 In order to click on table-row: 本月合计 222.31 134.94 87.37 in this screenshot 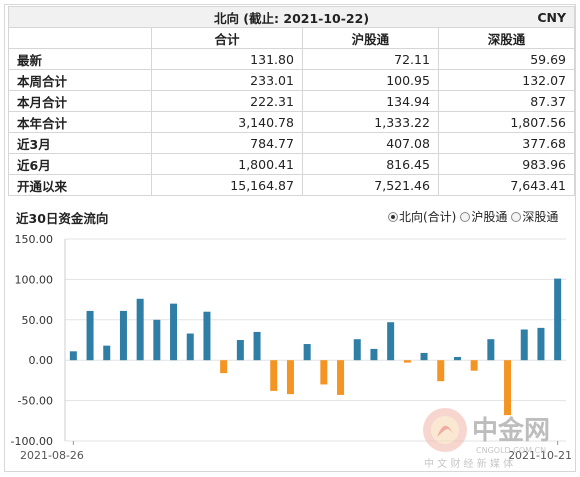, I will do `click(292, 101)`.